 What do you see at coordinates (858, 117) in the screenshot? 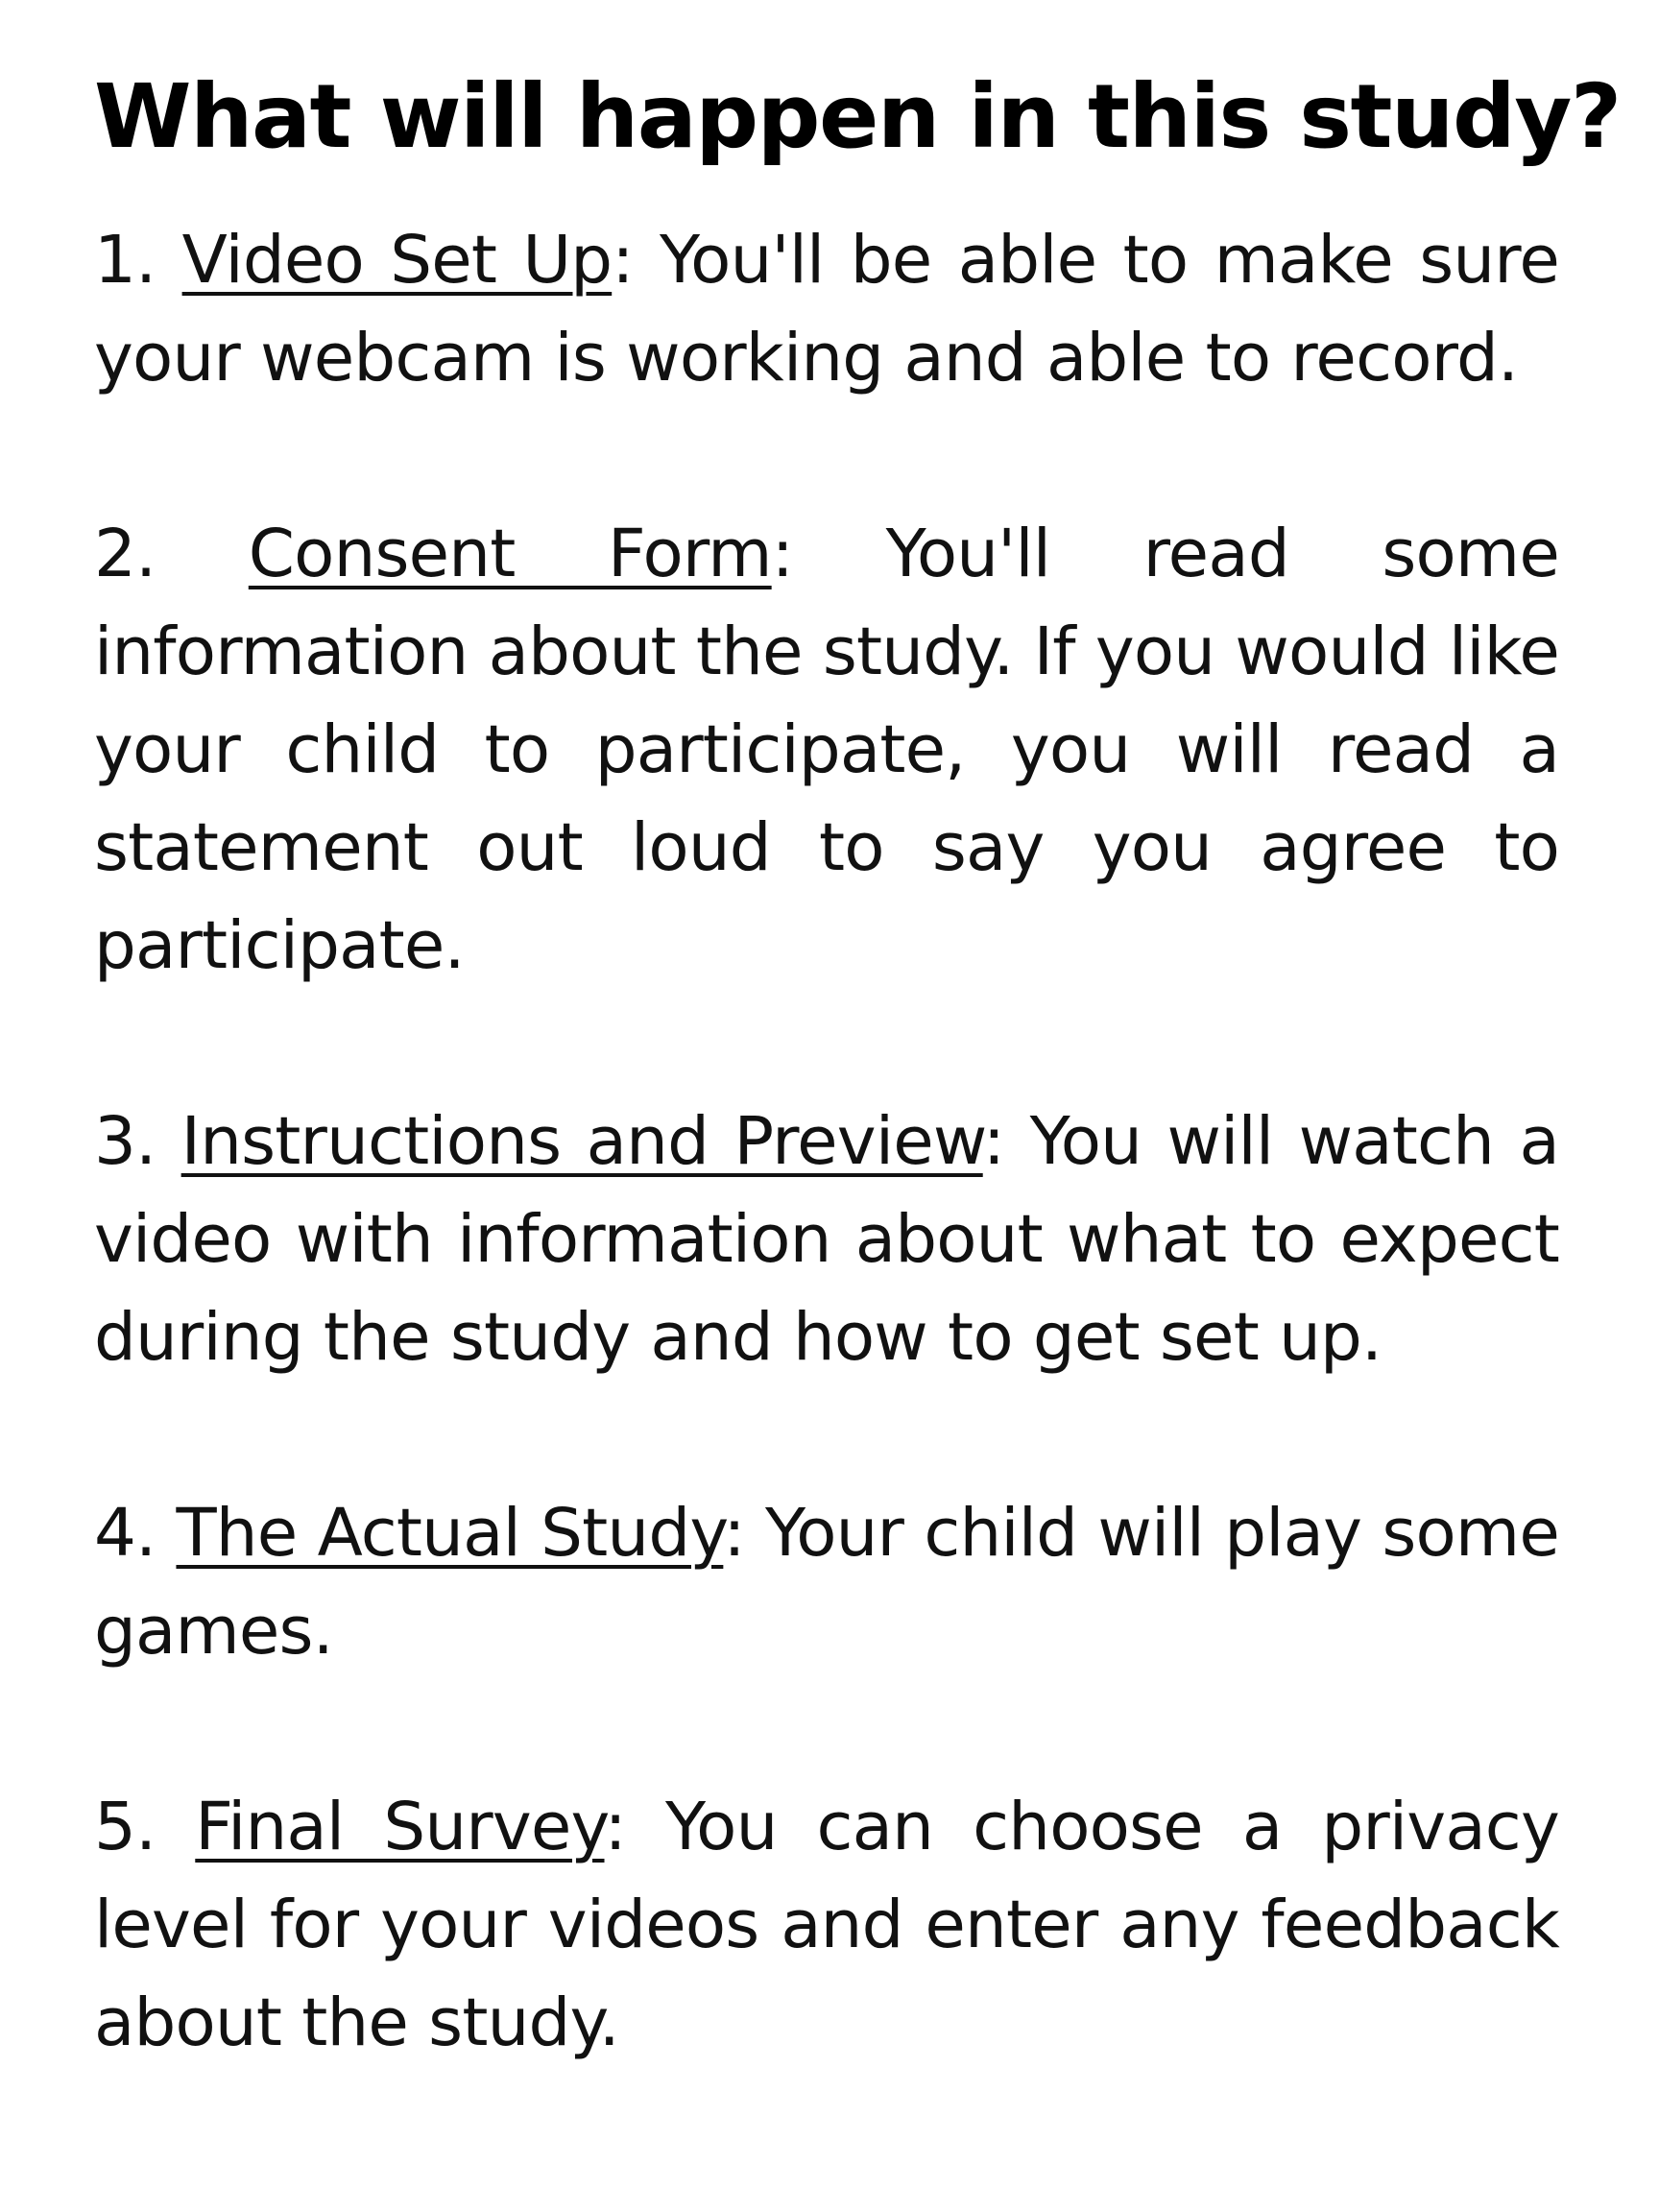
I see `page-title: What will happen in this study?` at bounding box center [858, 117].